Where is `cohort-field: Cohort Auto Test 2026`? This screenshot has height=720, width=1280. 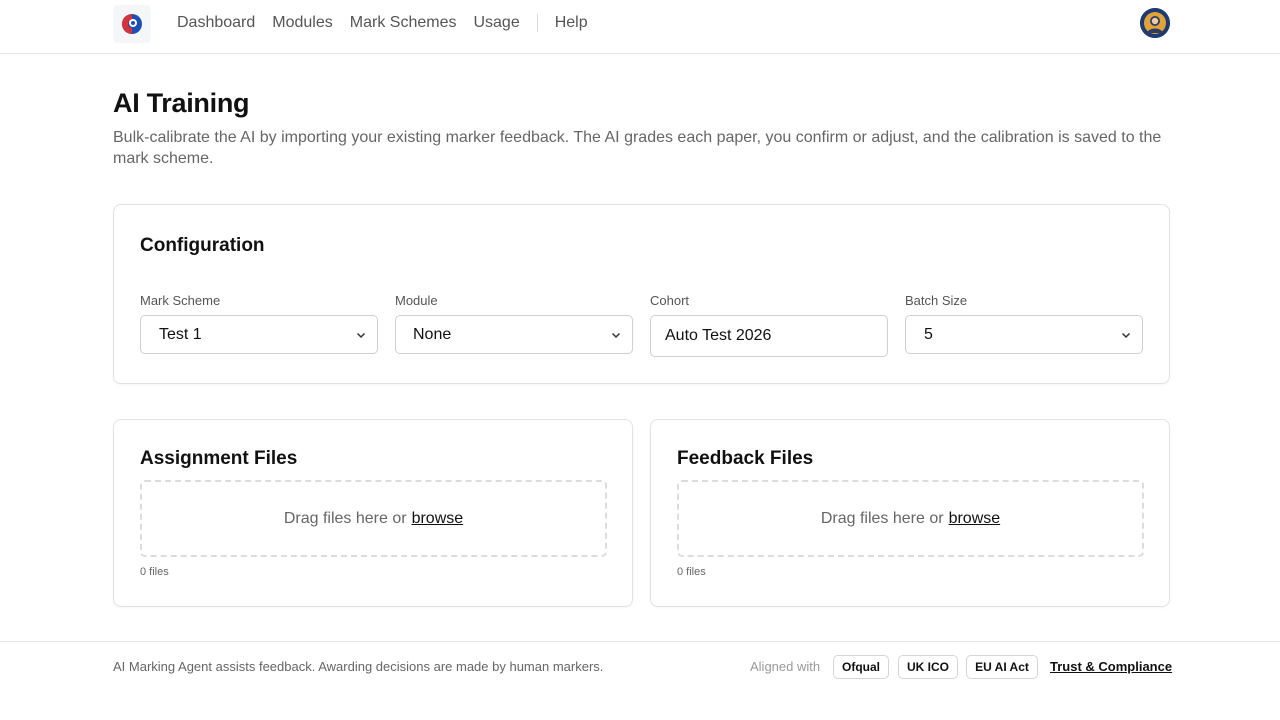 cohort-field: Cohort Auto Test 2026 is located at coordinates (769, 325).